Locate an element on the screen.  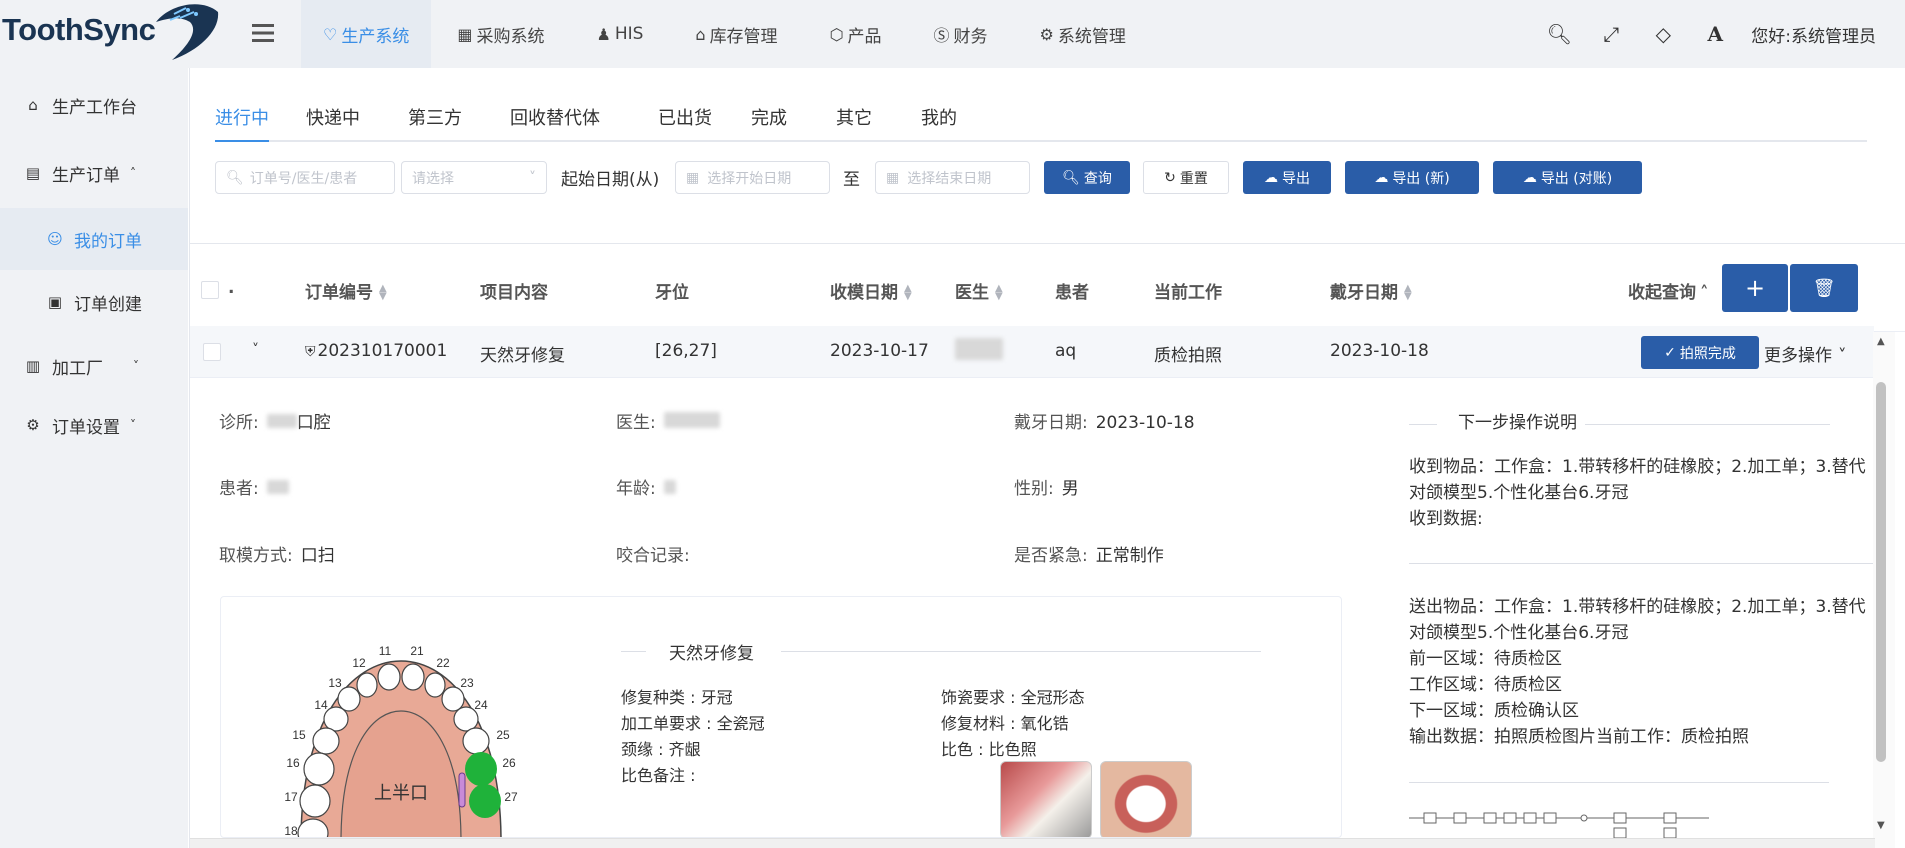
menu-toggle-icon is located at coordinates (263, 33).